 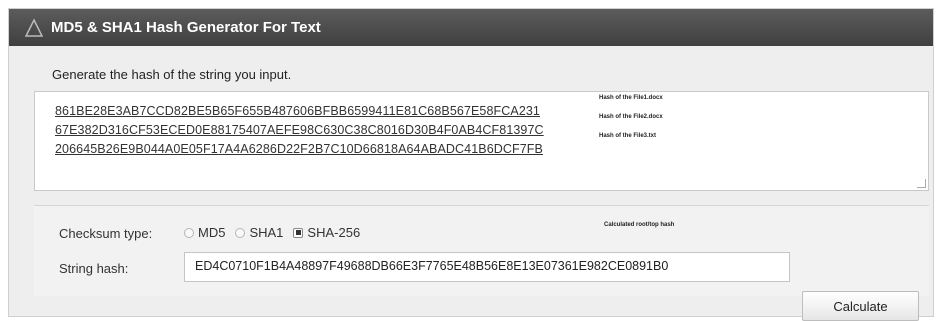 I want to click on md5-radio, so click(x=189, y=232).